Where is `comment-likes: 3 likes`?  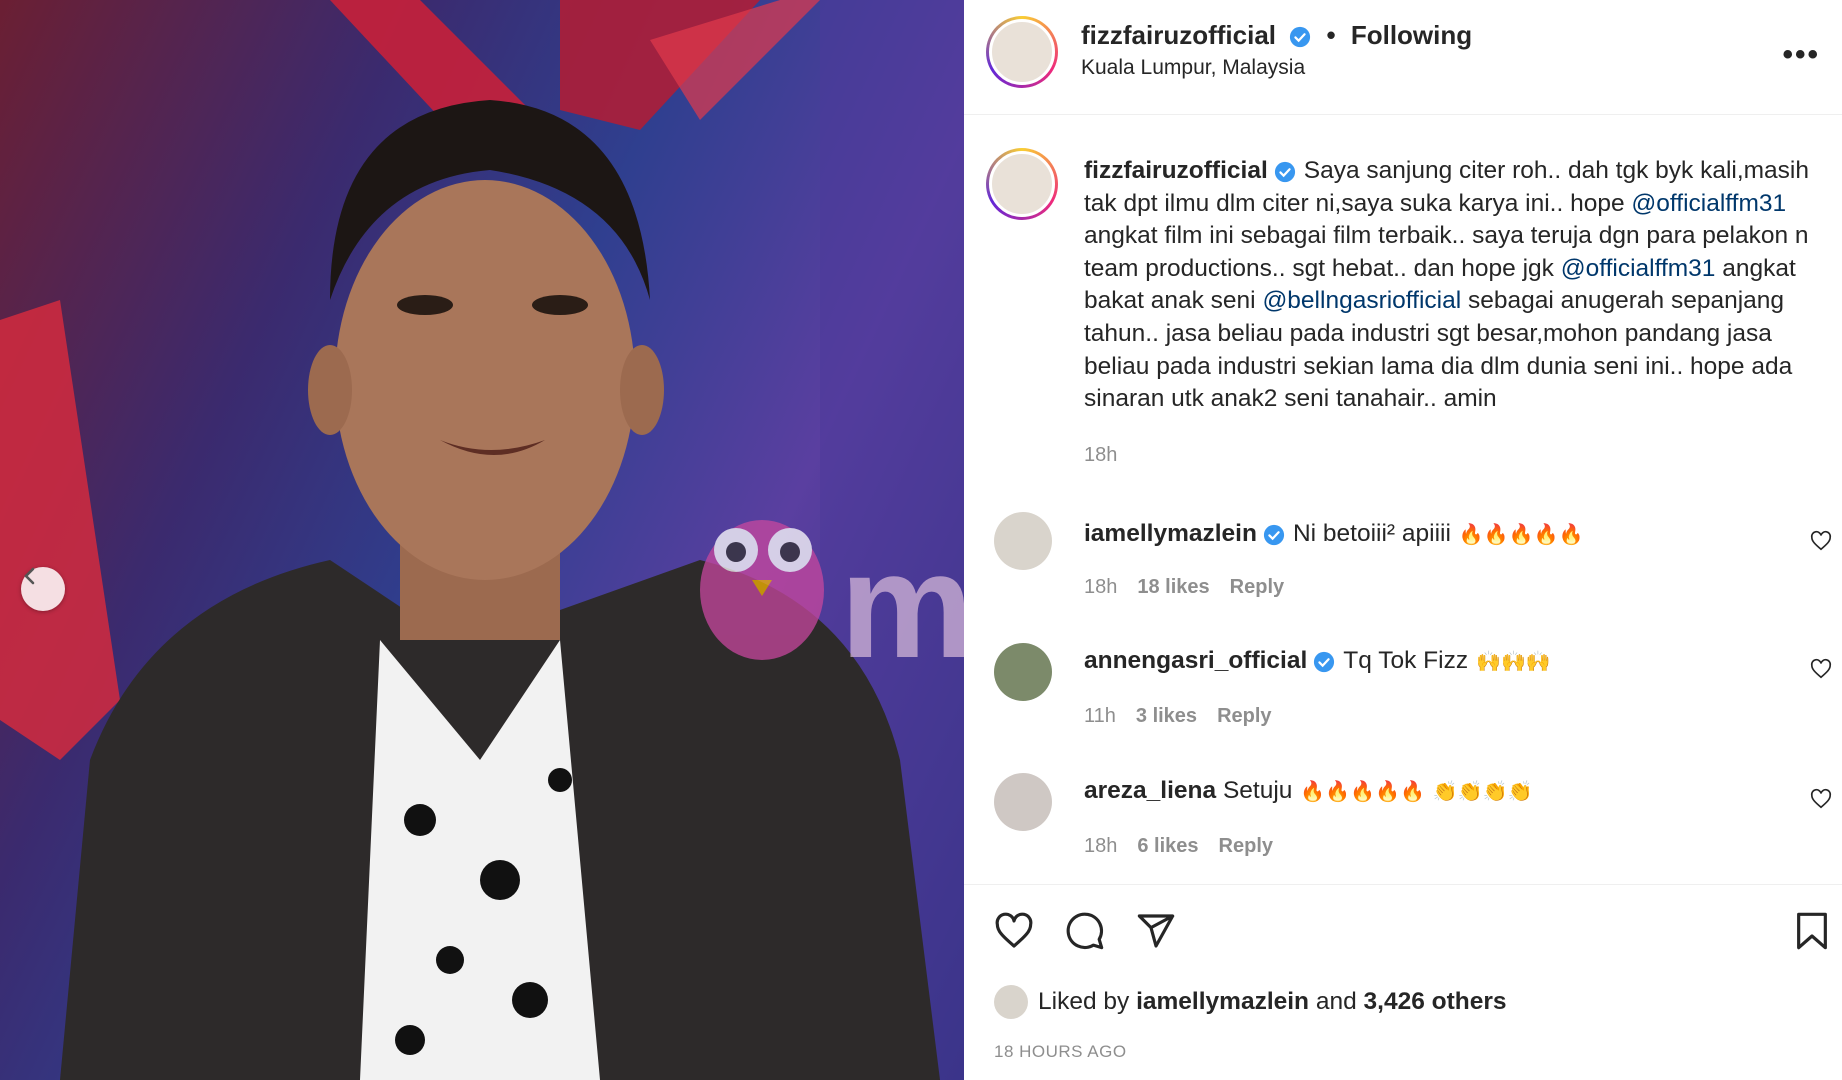
comment-likes: 3 likes is located at coordinates (1166, 716).